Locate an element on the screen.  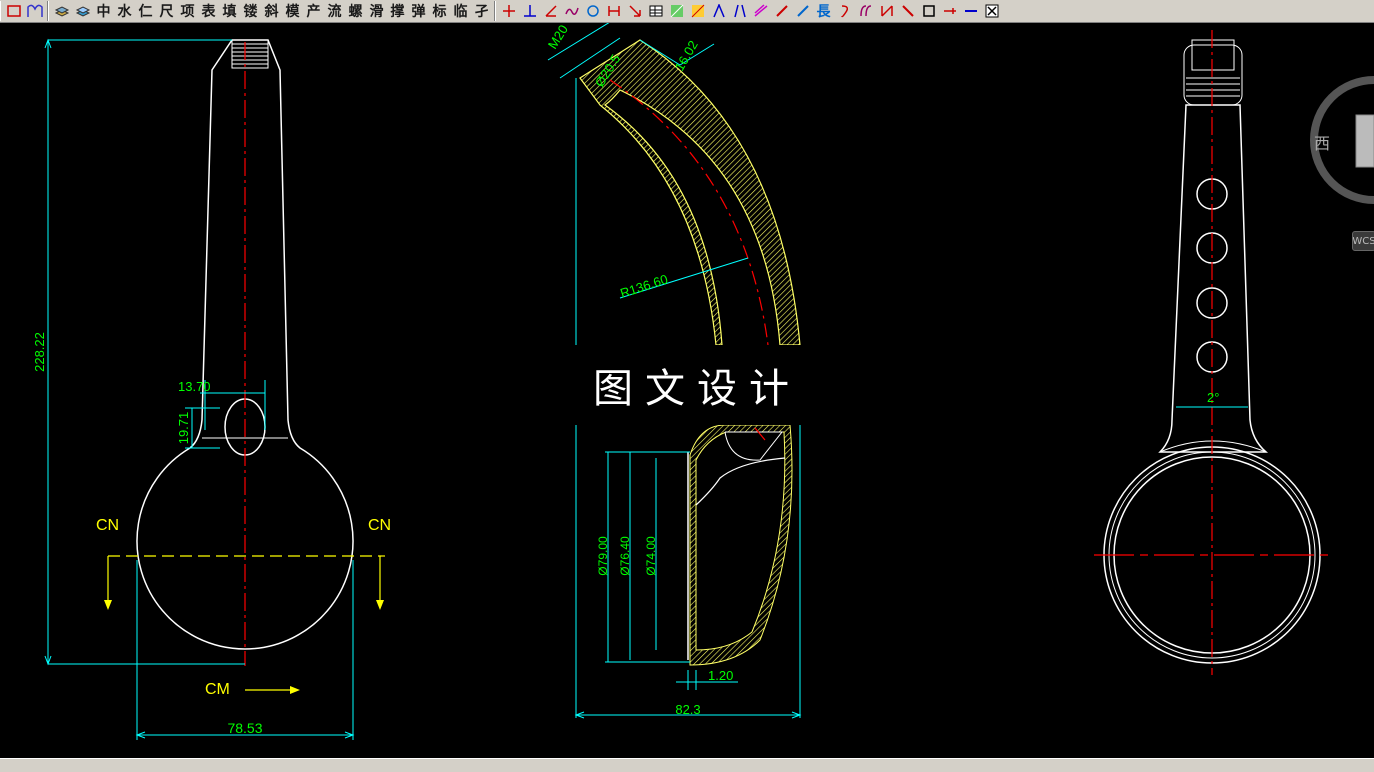
arrow-icon is located at coordinates (634, 11).